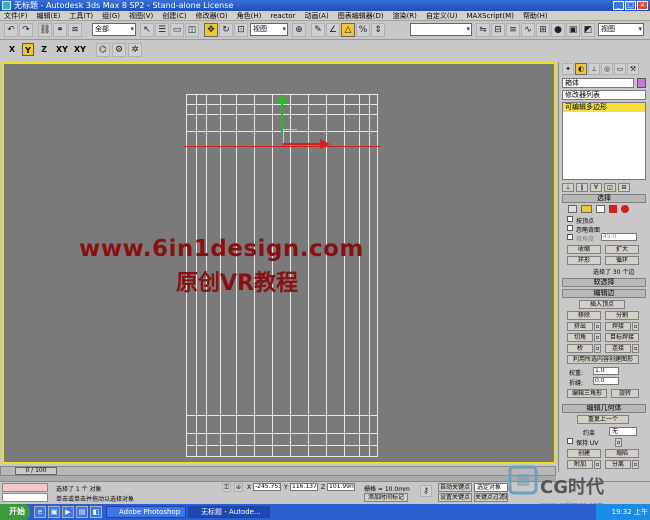 This screenshot has height=520, width=650. Describe the element at coordinates (177, 30) in the screenshot. I see `rect-selection-region-icon: ▭` at that location.